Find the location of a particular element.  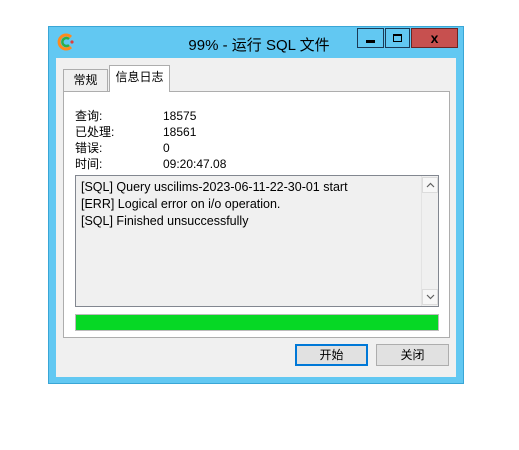

close-button: 关闭 is located at coordinates (412, 355).